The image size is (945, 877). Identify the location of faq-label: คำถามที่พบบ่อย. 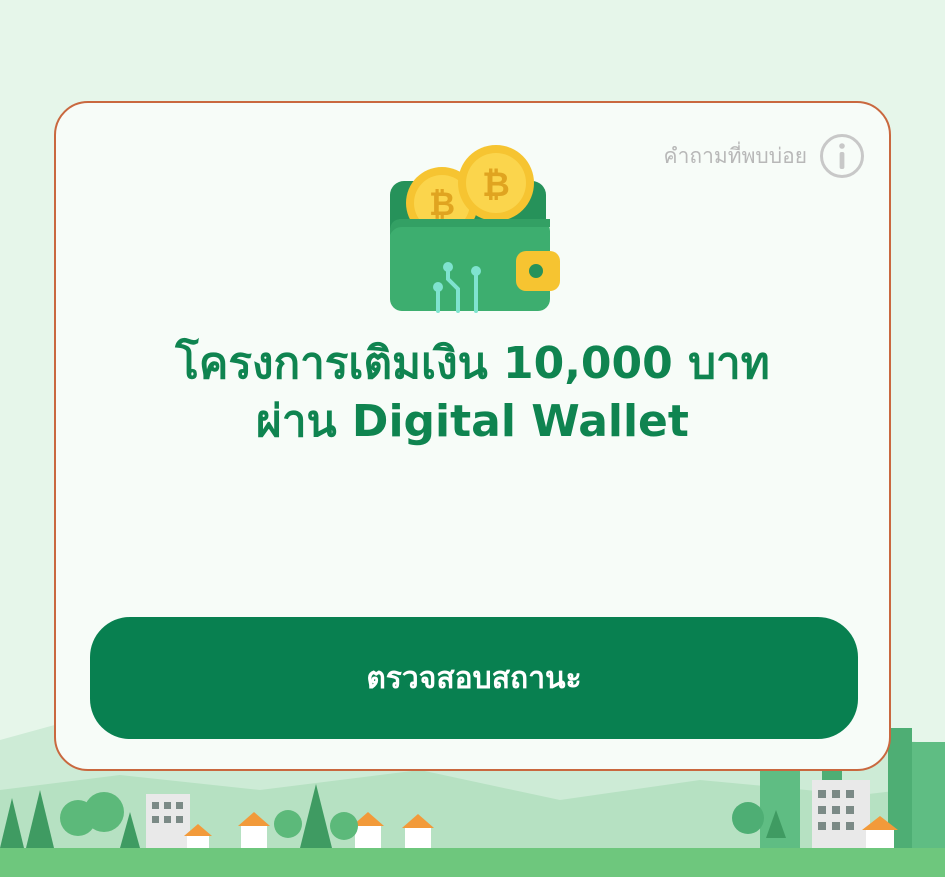
(735, 155).